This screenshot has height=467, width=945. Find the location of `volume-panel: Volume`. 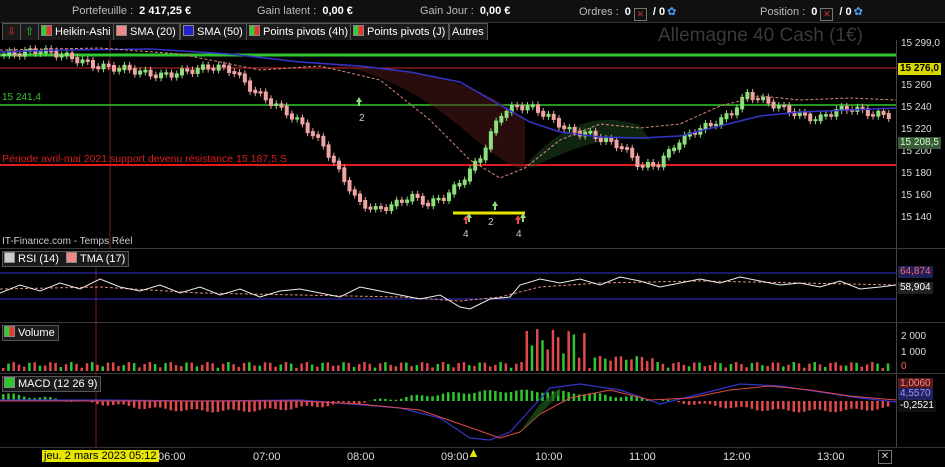

volume-panel: Volume is located at coordinates (448, 348).